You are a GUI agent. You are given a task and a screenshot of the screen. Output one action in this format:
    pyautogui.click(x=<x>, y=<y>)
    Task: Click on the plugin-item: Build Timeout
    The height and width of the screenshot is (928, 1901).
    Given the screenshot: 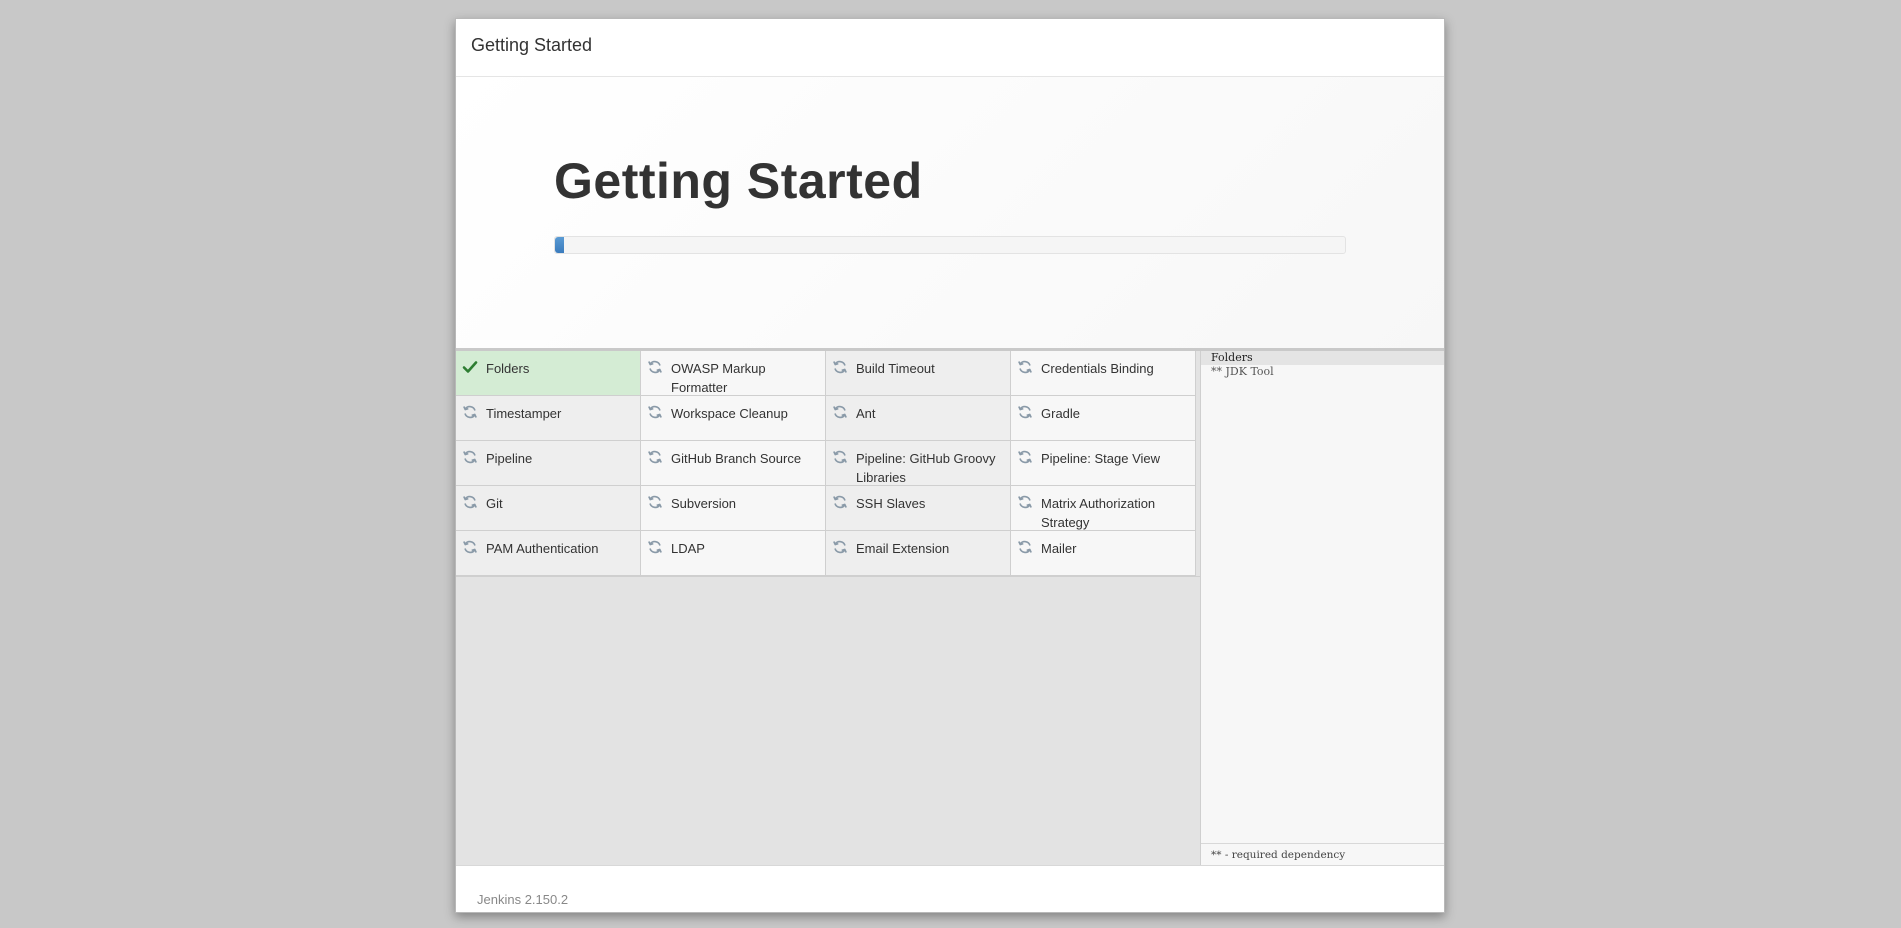 What is the action you would take?
    pyautogui.click(x=918, y=373)
    